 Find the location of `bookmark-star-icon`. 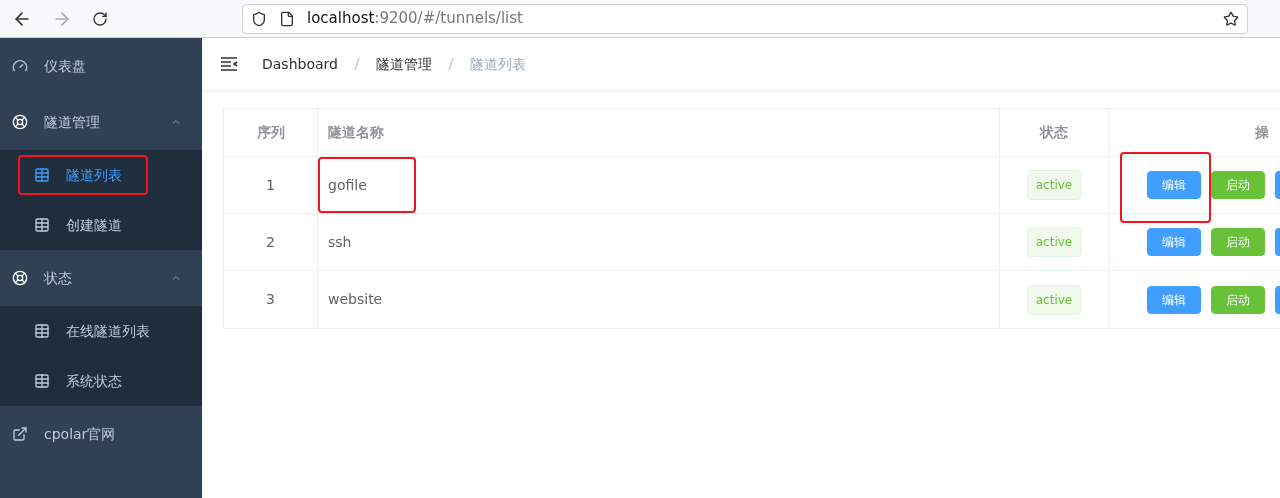

bookmark-star-icon is located at coordinates (1231, 18).